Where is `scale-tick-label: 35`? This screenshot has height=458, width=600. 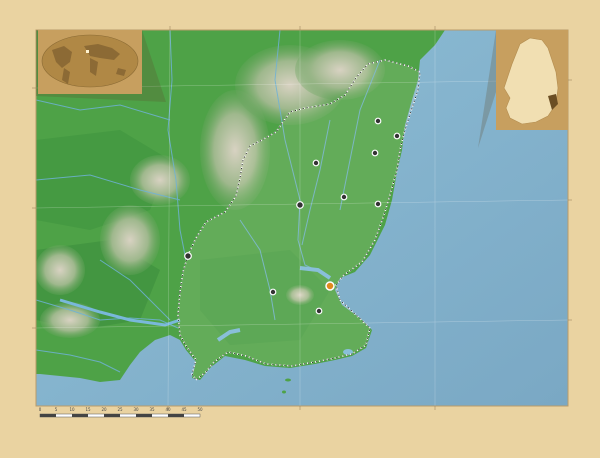 scale-tick-label: 35 is located at coordinates (152, 409).